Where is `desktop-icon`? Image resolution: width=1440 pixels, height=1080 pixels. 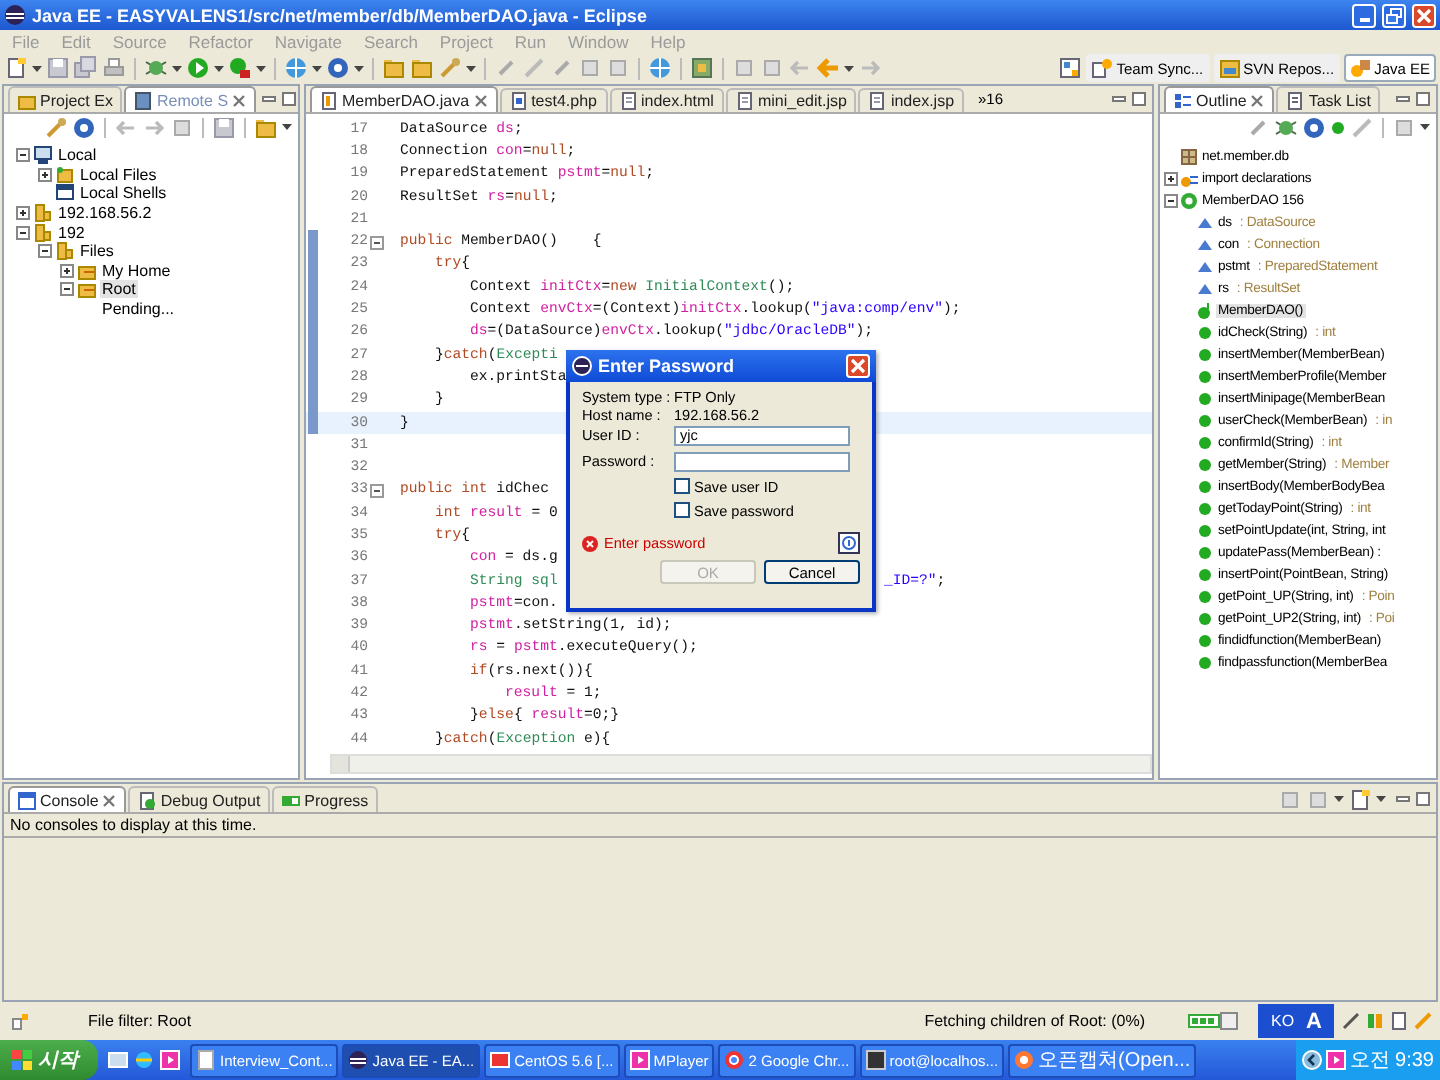
desktop-icon is located at coordinates (118, 1060).